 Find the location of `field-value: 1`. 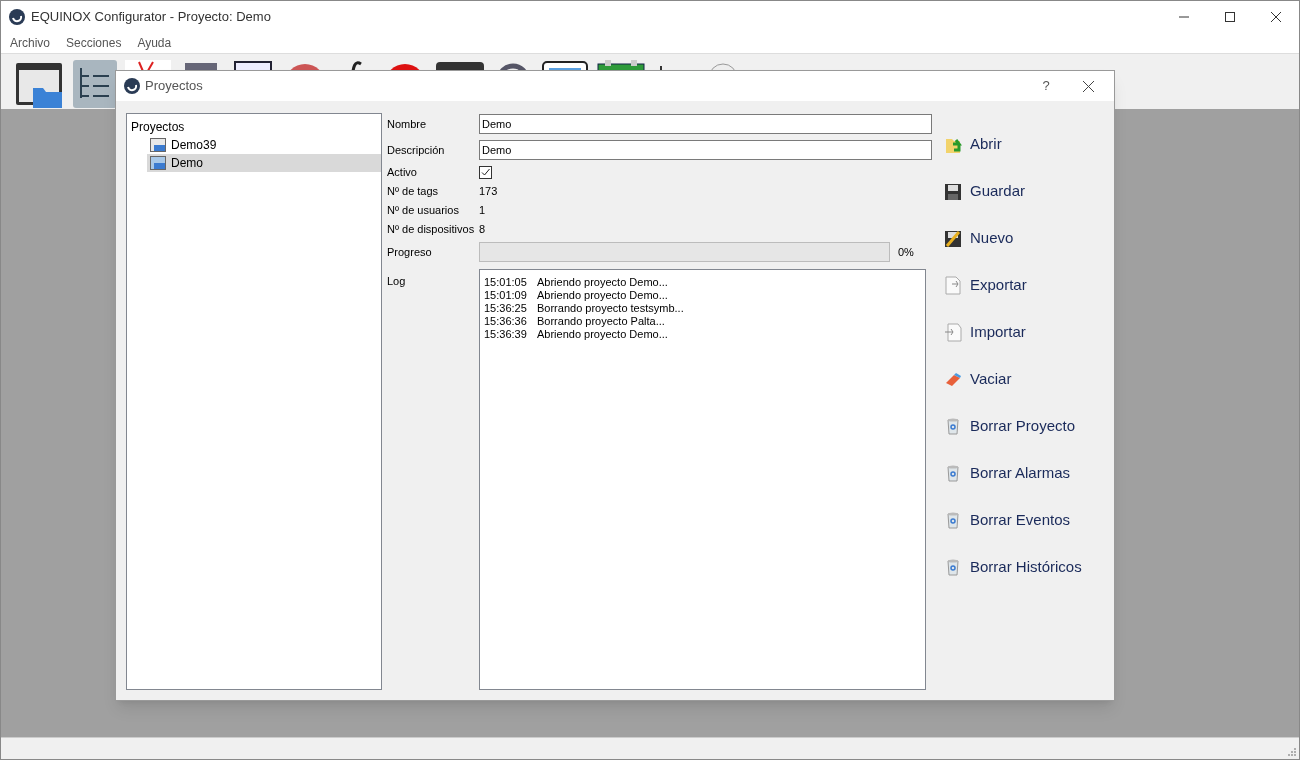

field-value: 1 is located at coordinates (482, 211).